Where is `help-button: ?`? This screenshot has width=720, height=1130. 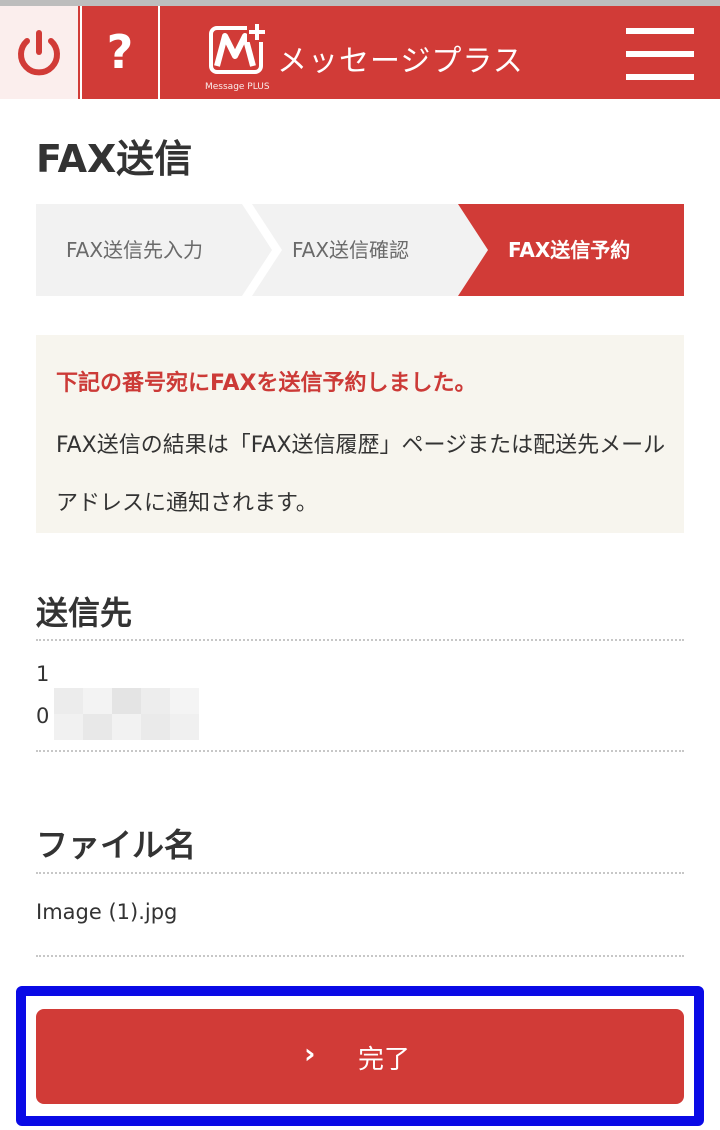
help-button: ? is located at coordinates (120, 52).